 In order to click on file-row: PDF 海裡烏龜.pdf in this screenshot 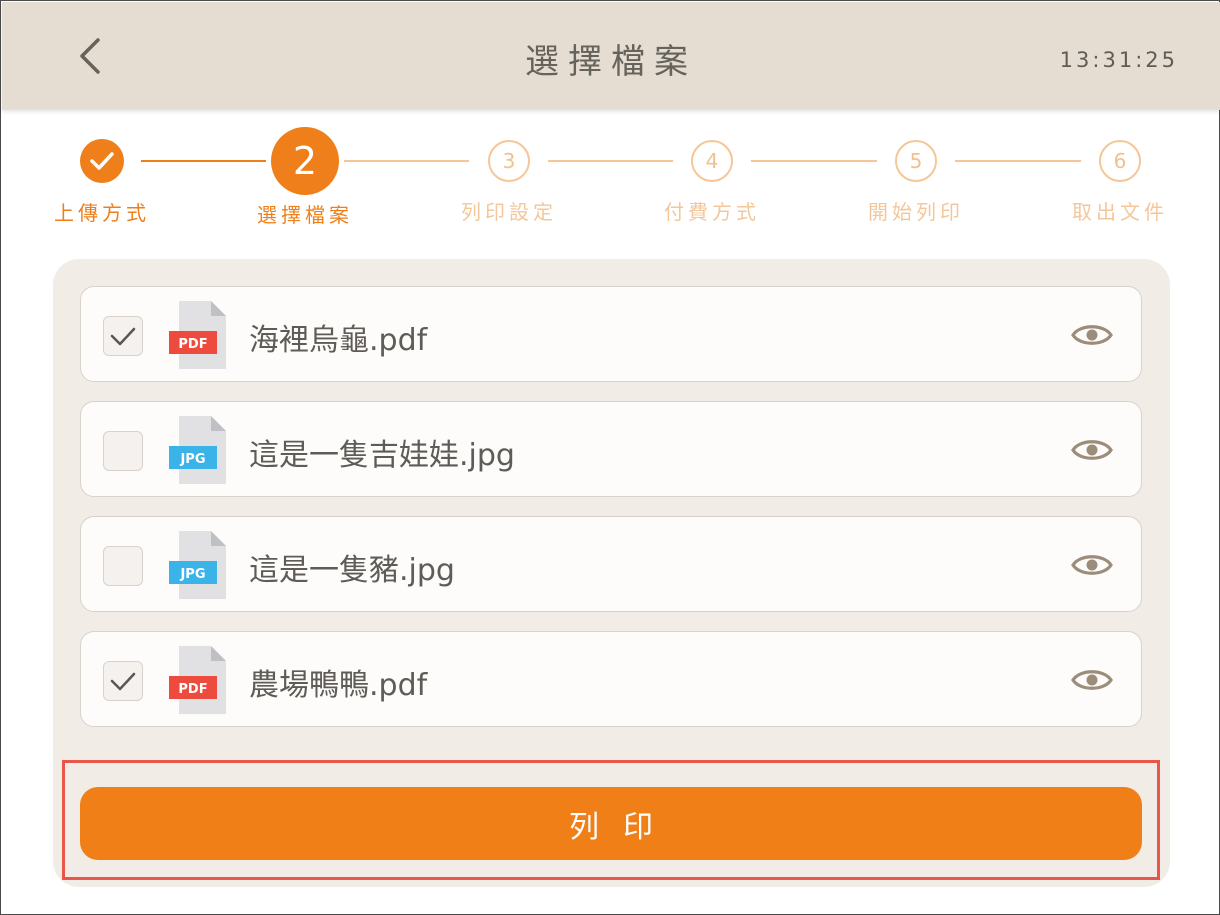, I will do `click(611, 334)`.